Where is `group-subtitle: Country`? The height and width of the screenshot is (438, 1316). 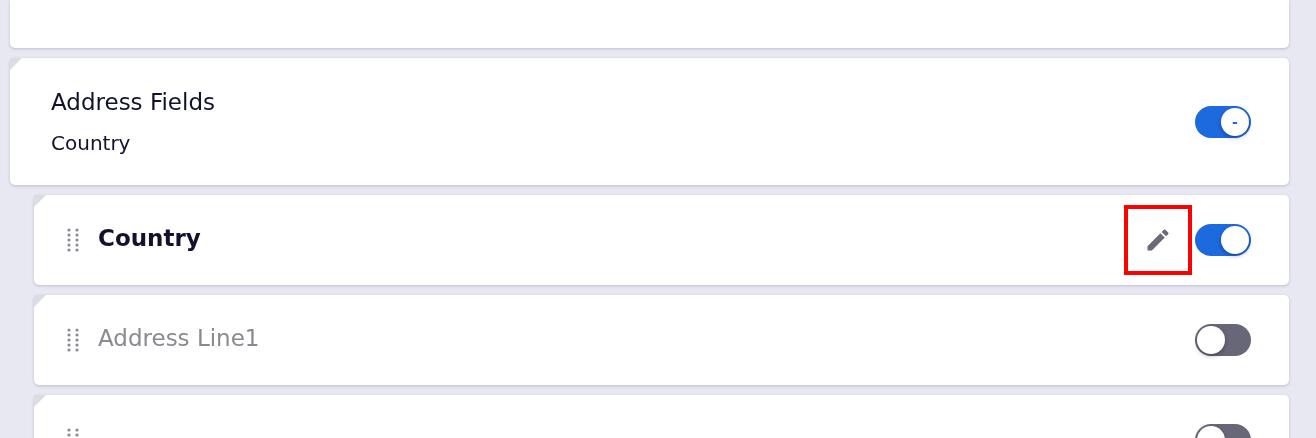
group-subtitle: Country is located at coordinates (91, 142).